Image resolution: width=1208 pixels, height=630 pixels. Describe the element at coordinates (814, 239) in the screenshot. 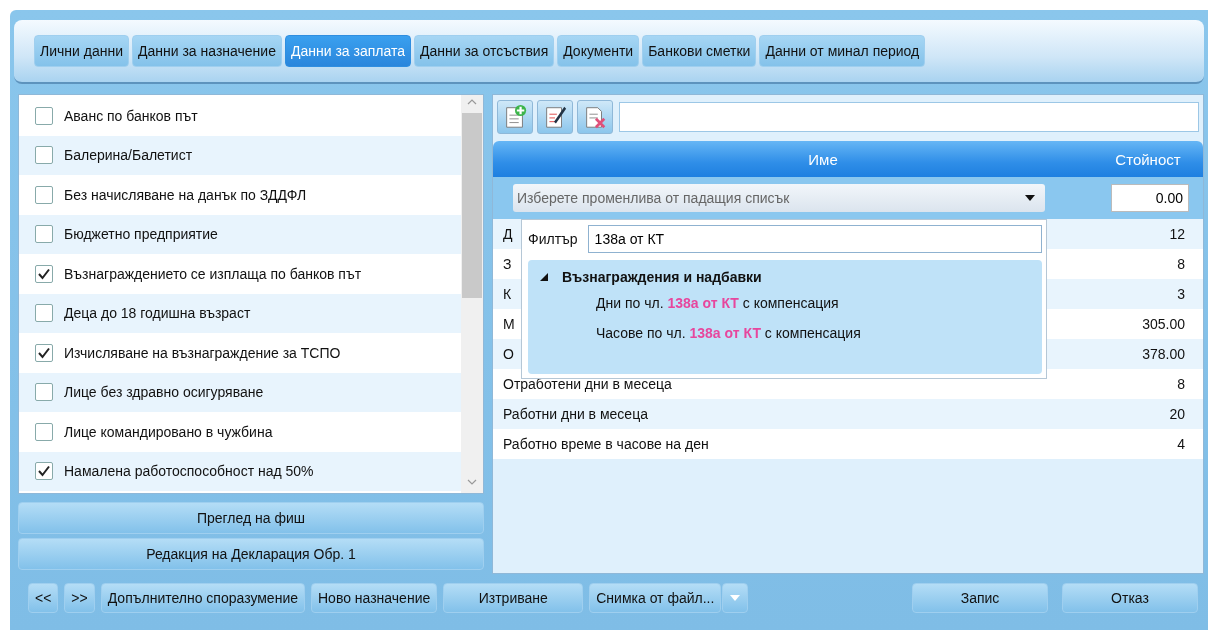

I see `filter-field: 138а от КТ` at that location.